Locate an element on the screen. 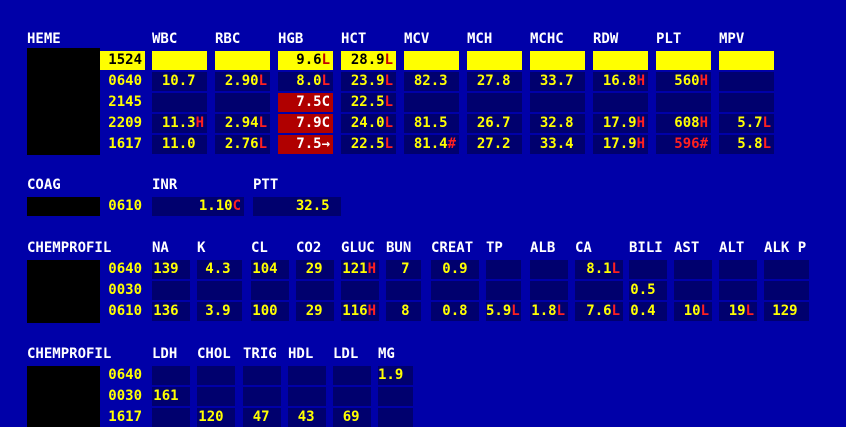 The width and height of the screenshot is (846, 427). chem2-value-cell: 69 is located at coordinates (352, 417).